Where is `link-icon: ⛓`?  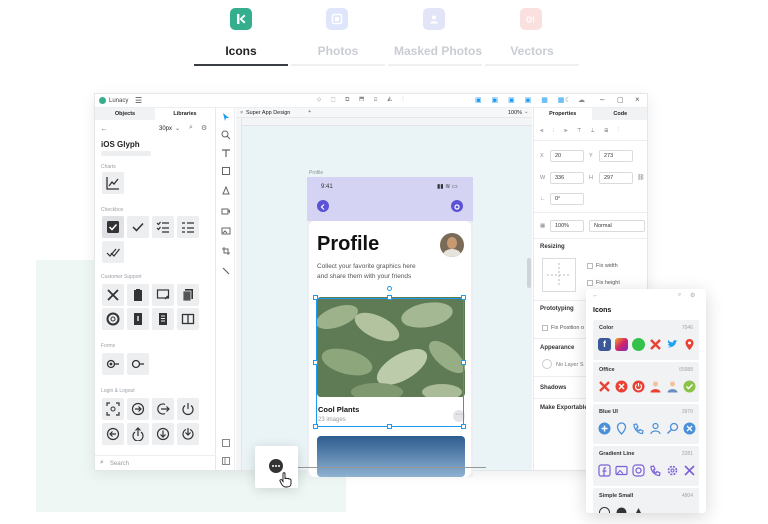 link-icon: ⛓ is located at coordinates (641, 177).